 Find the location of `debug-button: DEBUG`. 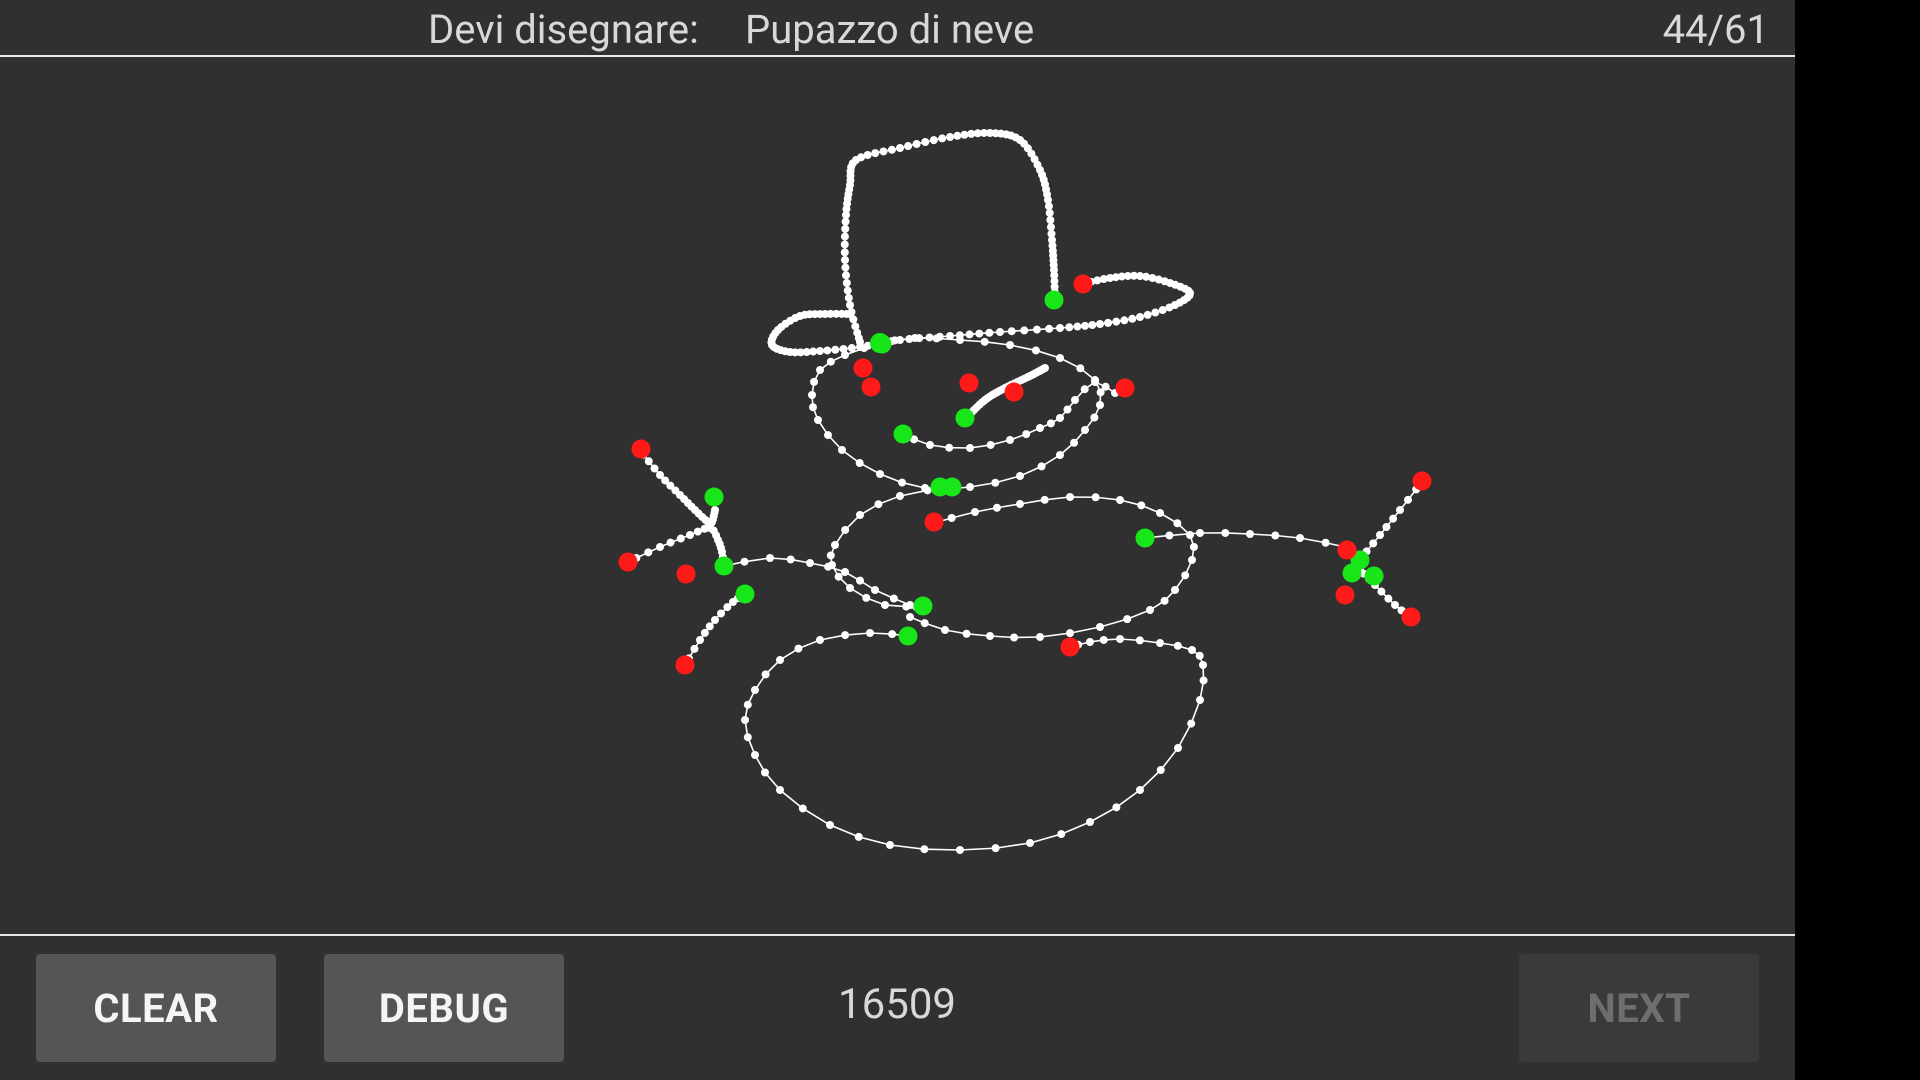

debug-button: DEBUG is located at coordinates (444, 1008).